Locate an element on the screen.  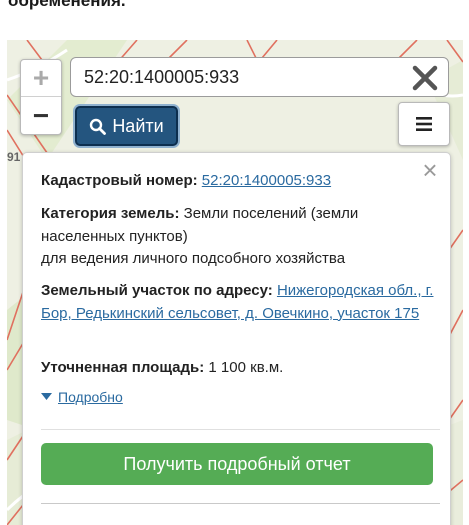
get-report-button: Получить подробный отчет is located at coordinates (237, 464).